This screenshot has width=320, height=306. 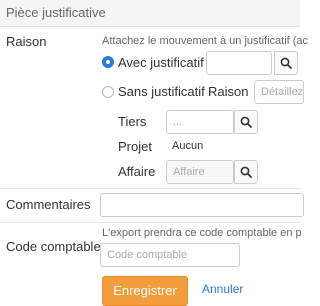 I want to click on radio-without-label: Sans justificatif, so click(x=161, y=91).